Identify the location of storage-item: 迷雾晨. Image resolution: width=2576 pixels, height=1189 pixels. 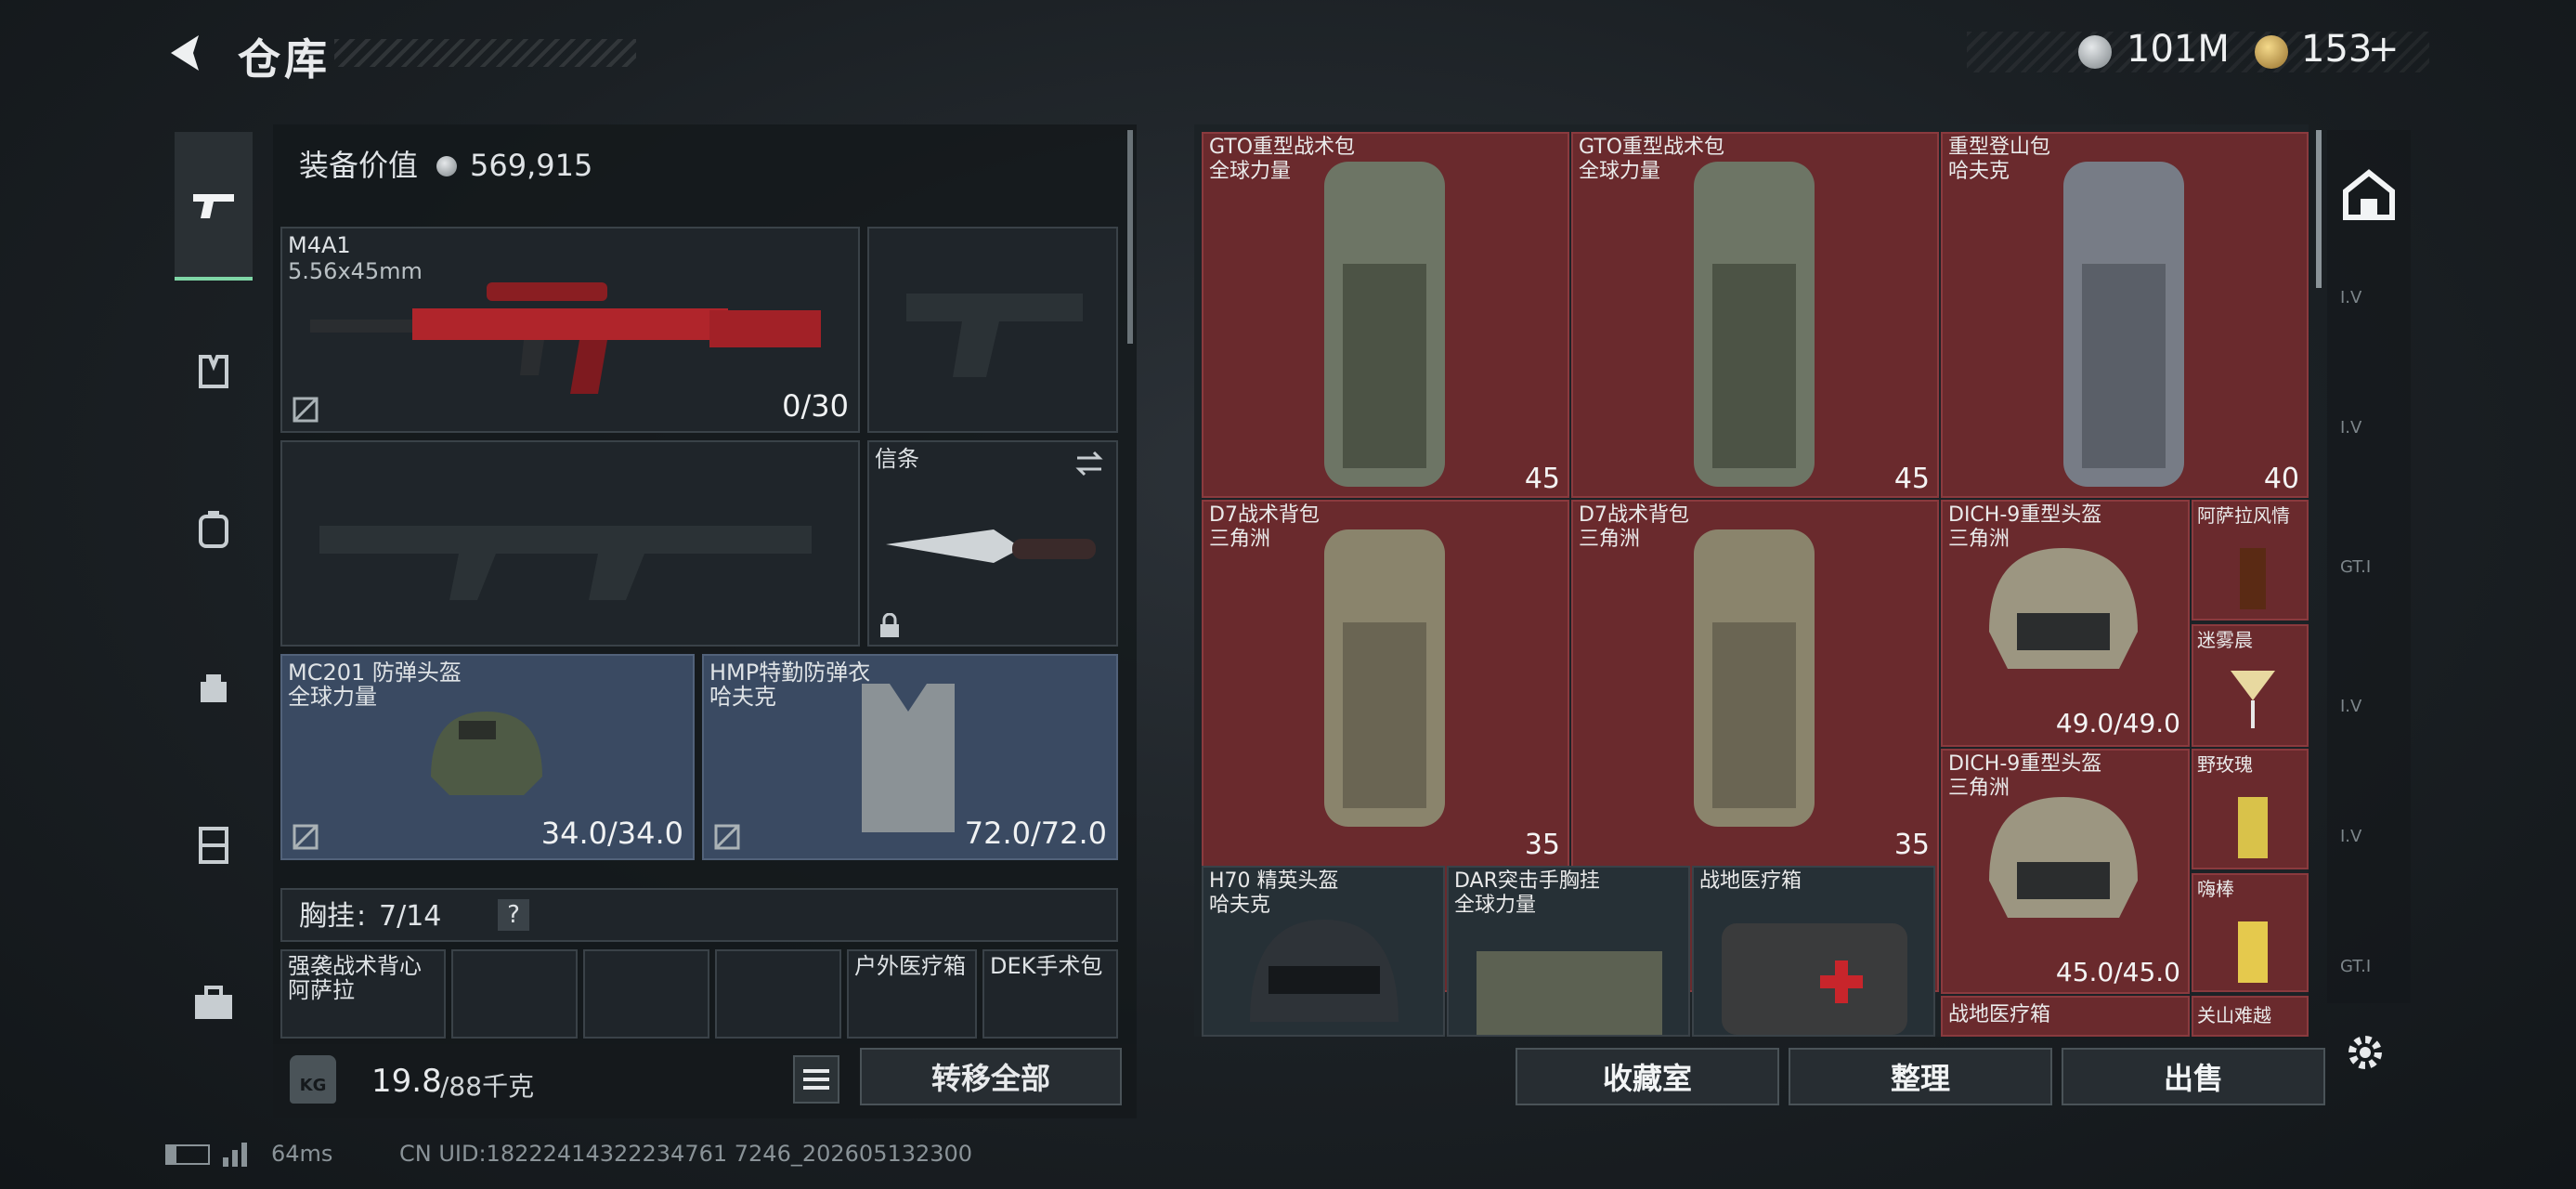
(2251, 685).